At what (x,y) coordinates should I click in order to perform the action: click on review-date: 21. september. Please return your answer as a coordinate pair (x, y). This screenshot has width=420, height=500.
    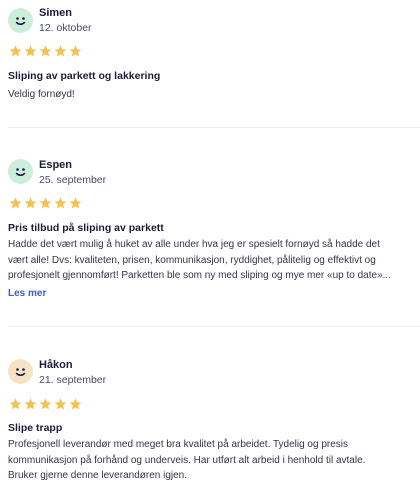
    Looking at the image, I should click on (73, 380).